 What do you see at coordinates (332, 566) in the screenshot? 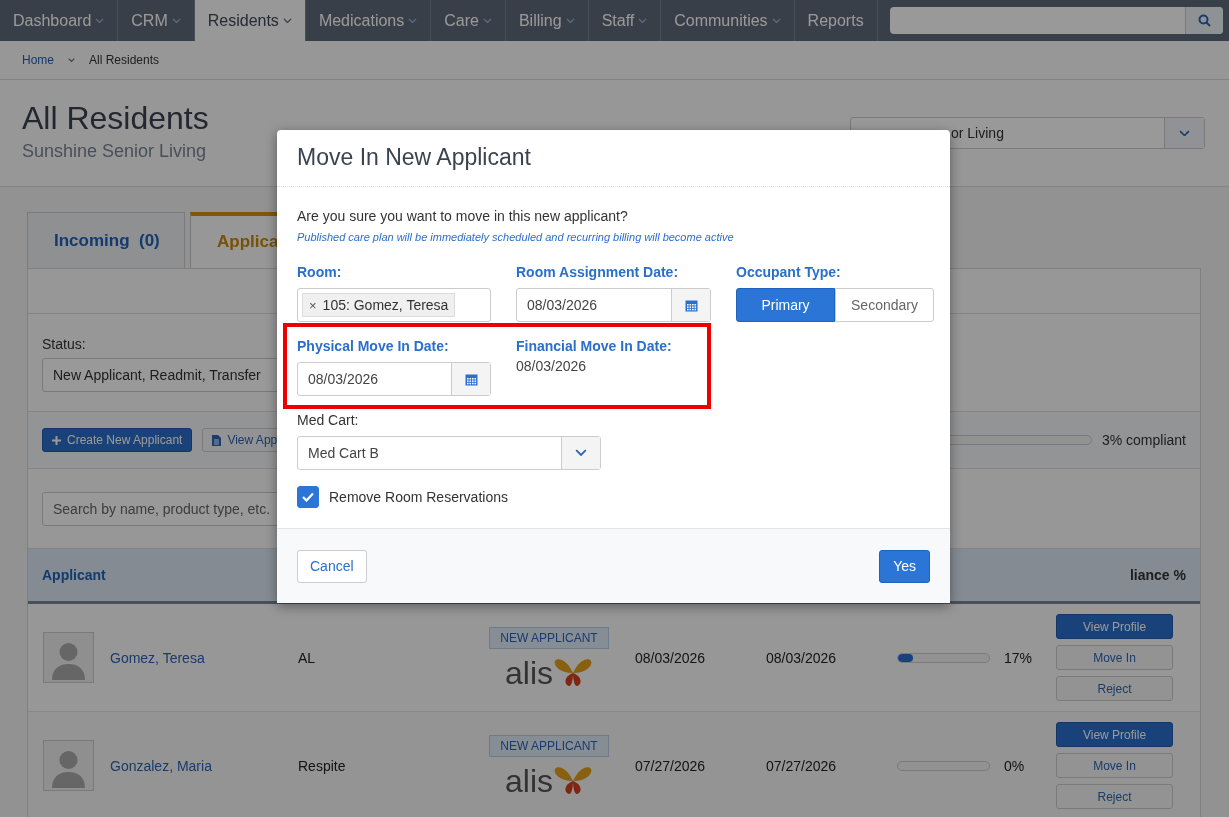
I see `cancel-button: Cancel` at bounding box center [332, 566].